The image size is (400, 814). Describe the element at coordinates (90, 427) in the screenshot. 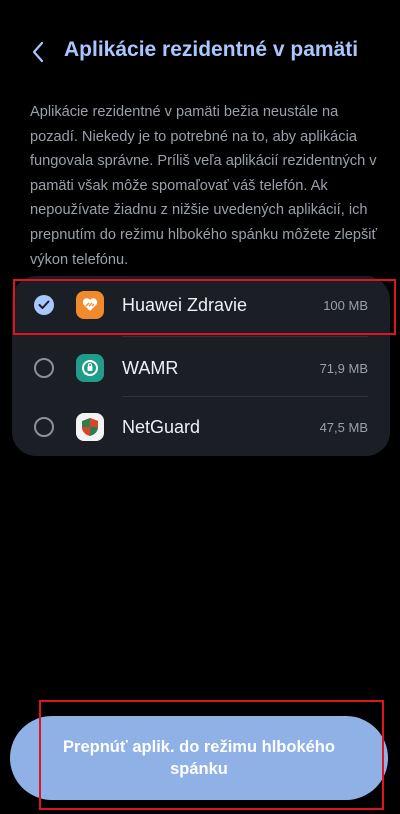

I see `netguard-icon` at that location.